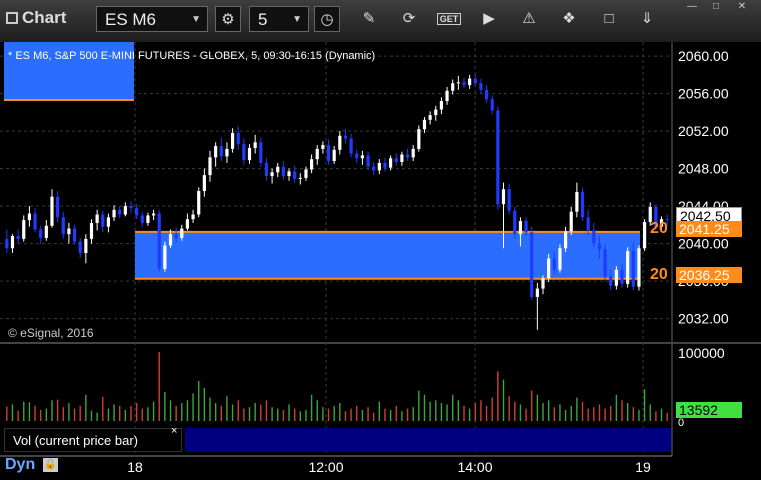 This screenshot has width=761, height=480. What do you see at coordinates (51, 333) in the screenshot?
I see `copyright: © eSignal, 2016` at bounding box center [51, 333].